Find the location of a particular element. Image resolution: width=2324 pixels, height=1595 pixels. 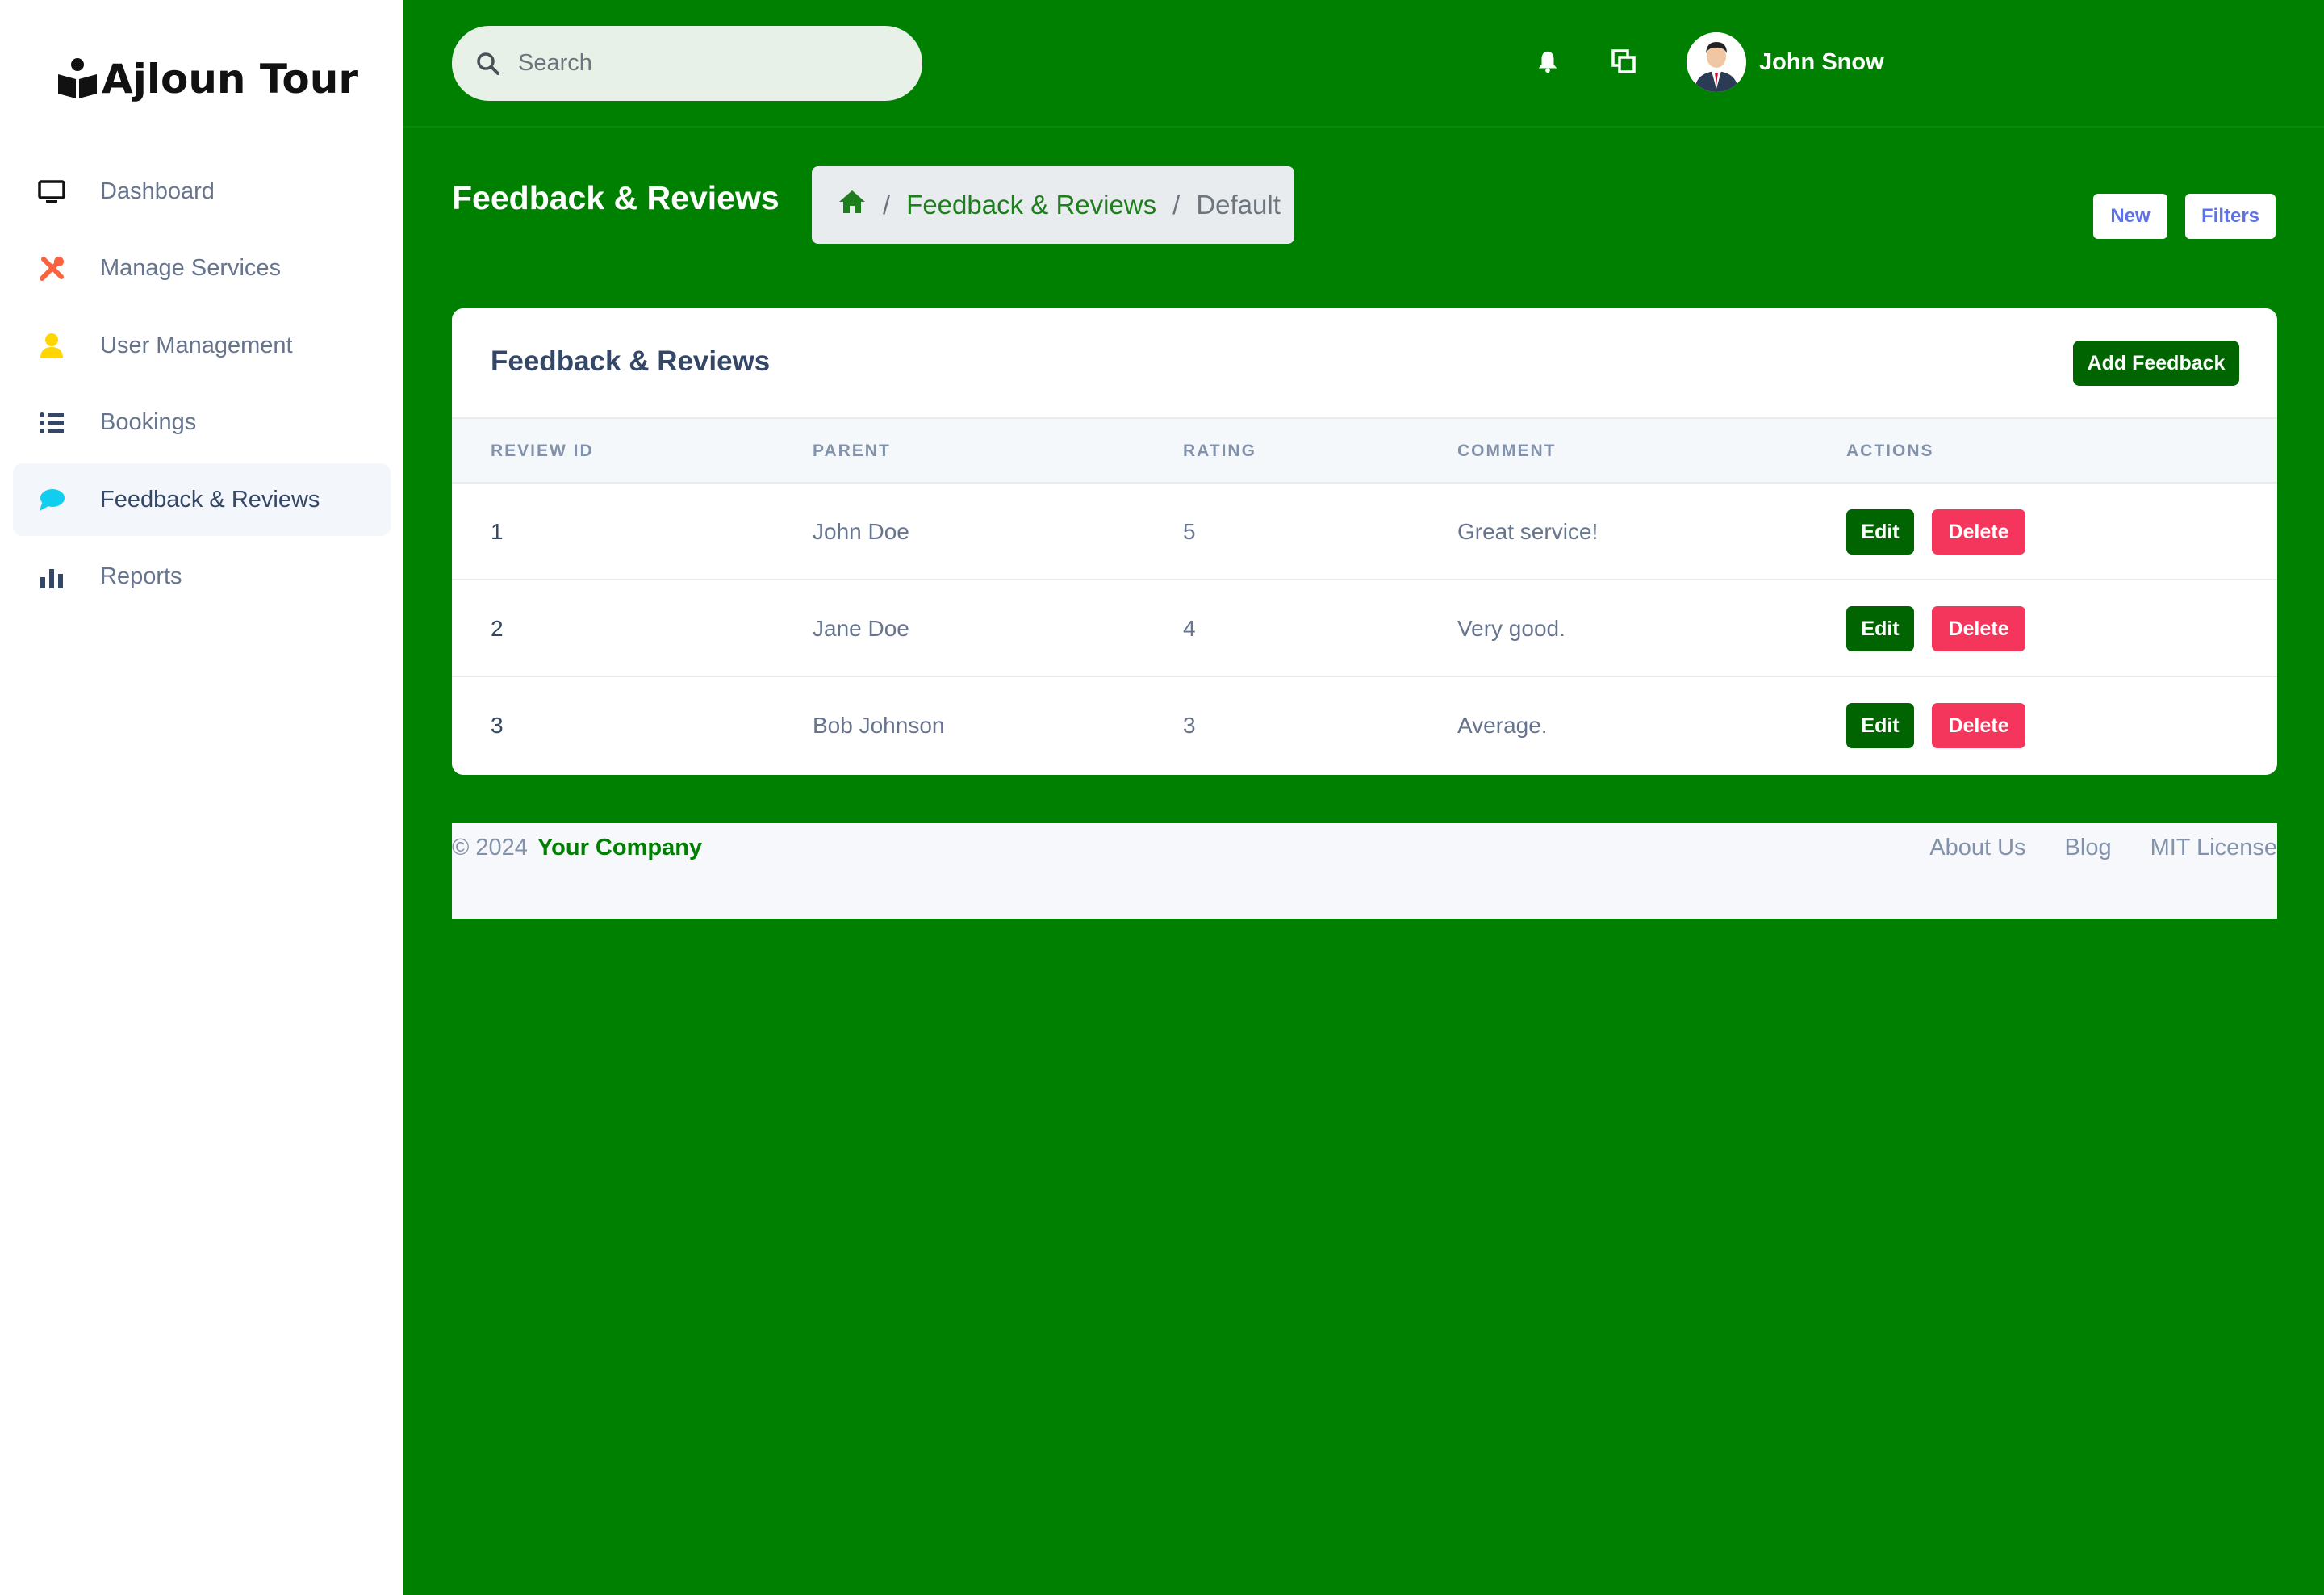

table-row: 1 John Doe 5 Great service! Edit Delete is located at coordinates (1365, 532).